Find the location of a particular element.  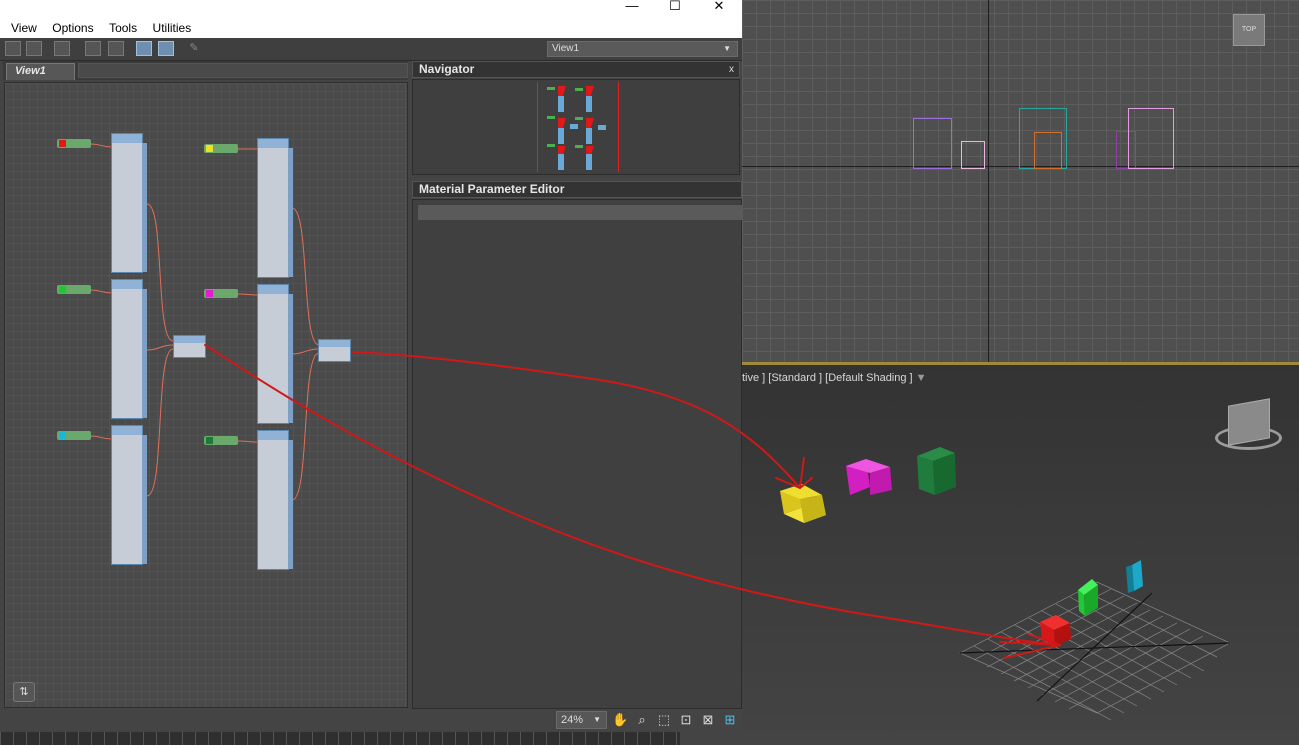

navigator-title: Navigator is located at coordinates (447, 69).